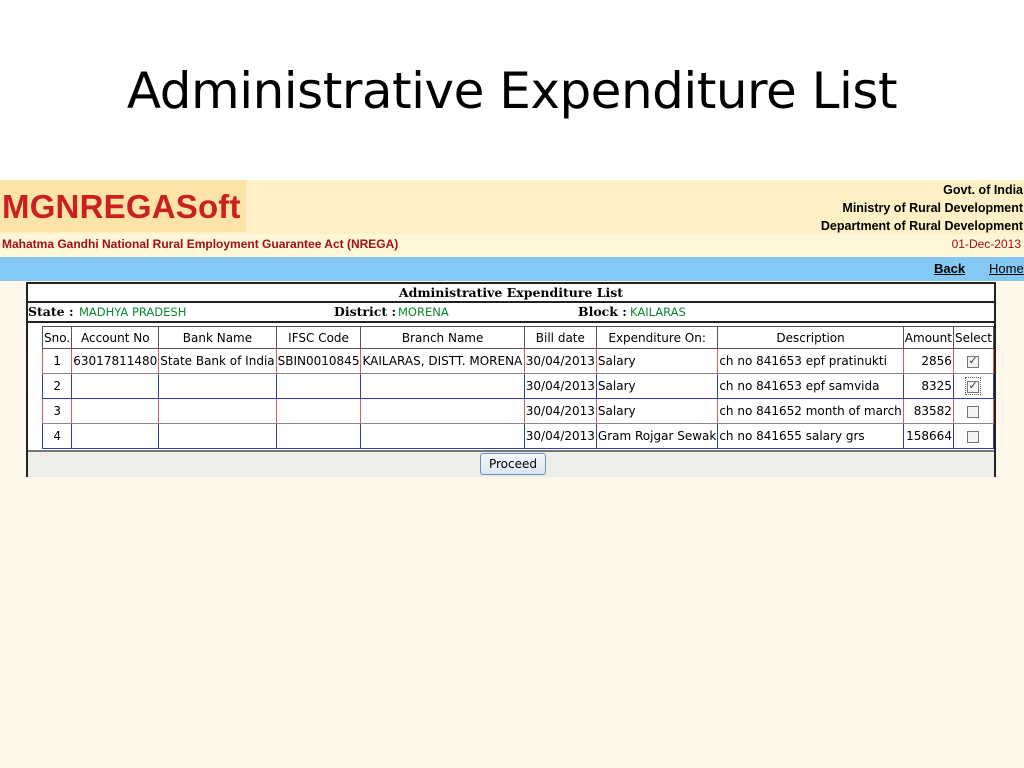  Describe the element at coordinates (560, 337) in the screenshot. I see `col-bill-date: Bill date` at that location.